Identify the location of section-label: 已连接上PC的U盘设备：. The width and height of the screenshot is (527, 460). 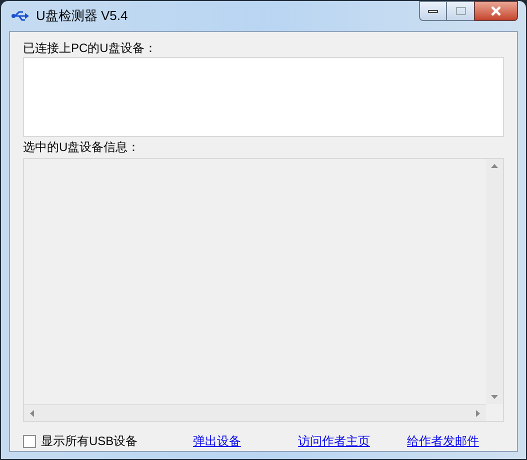
(90, 48).